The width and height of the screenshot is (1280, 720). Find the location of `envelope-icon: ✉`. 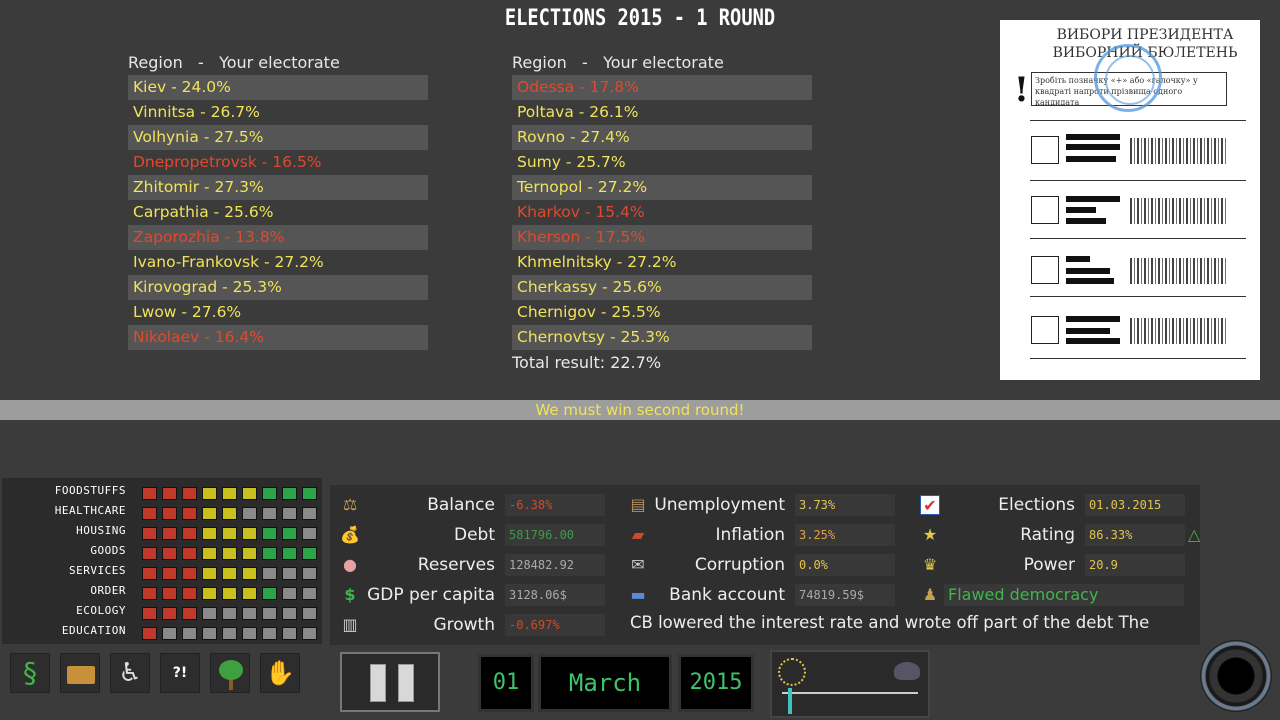

envelope-icon: ✉ is located at coordinates (638, 564).